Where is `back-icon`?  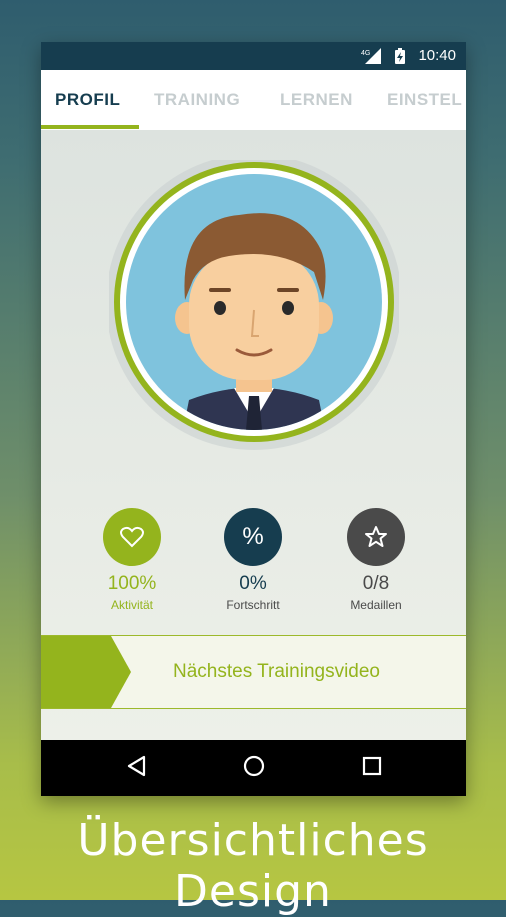 back-icon is located at coordinates (137, 766).